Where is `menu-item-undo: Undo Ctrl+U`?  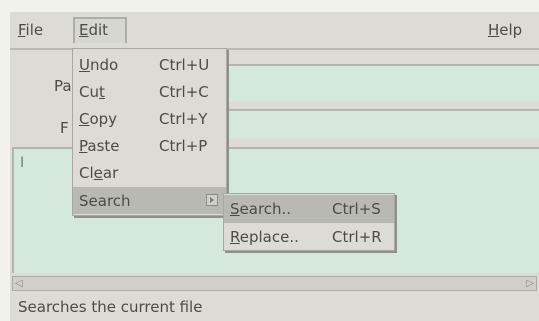
menu-item-undo: Undo Ctrl+U is located at coordinates (149, 64).